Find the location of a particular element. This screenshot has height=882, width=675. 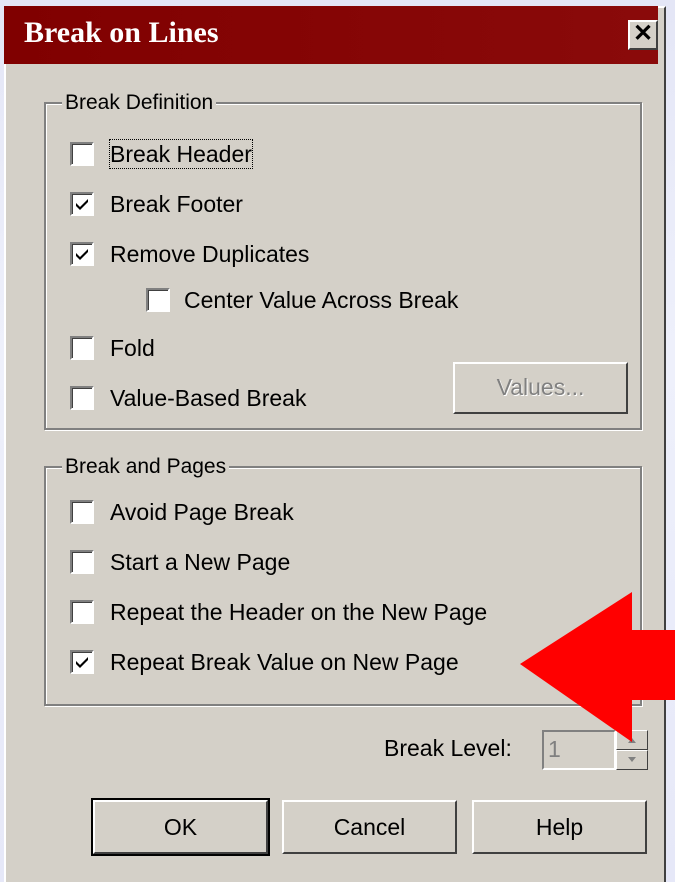

remove-duplicates-checkbox is located at coordinates (82, 254).